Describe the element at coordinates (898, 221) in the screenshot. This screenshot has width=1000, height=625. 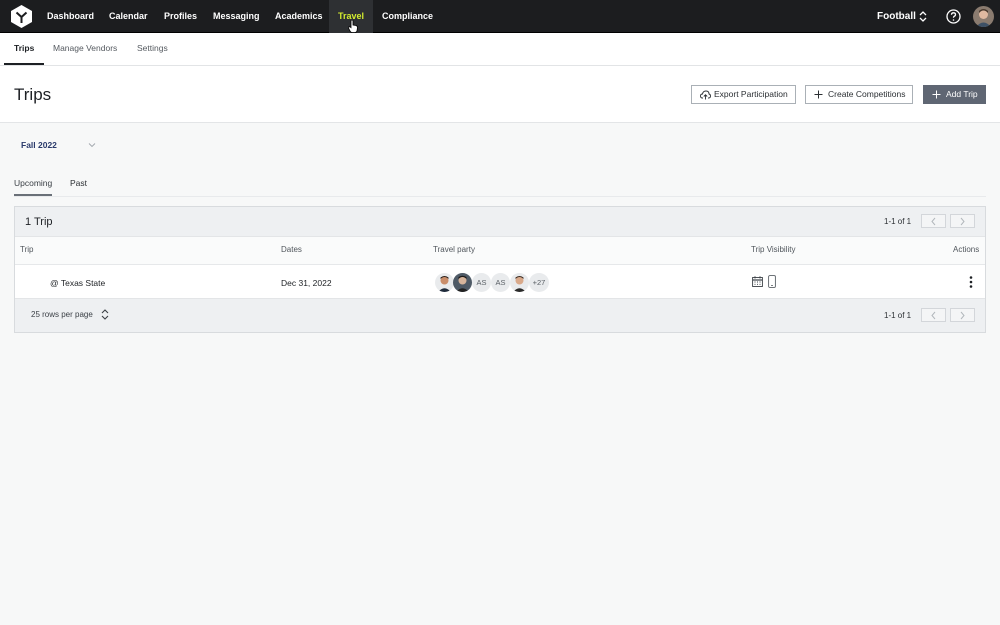
I see `pager-range-top: 1-1 of 1` at that location.